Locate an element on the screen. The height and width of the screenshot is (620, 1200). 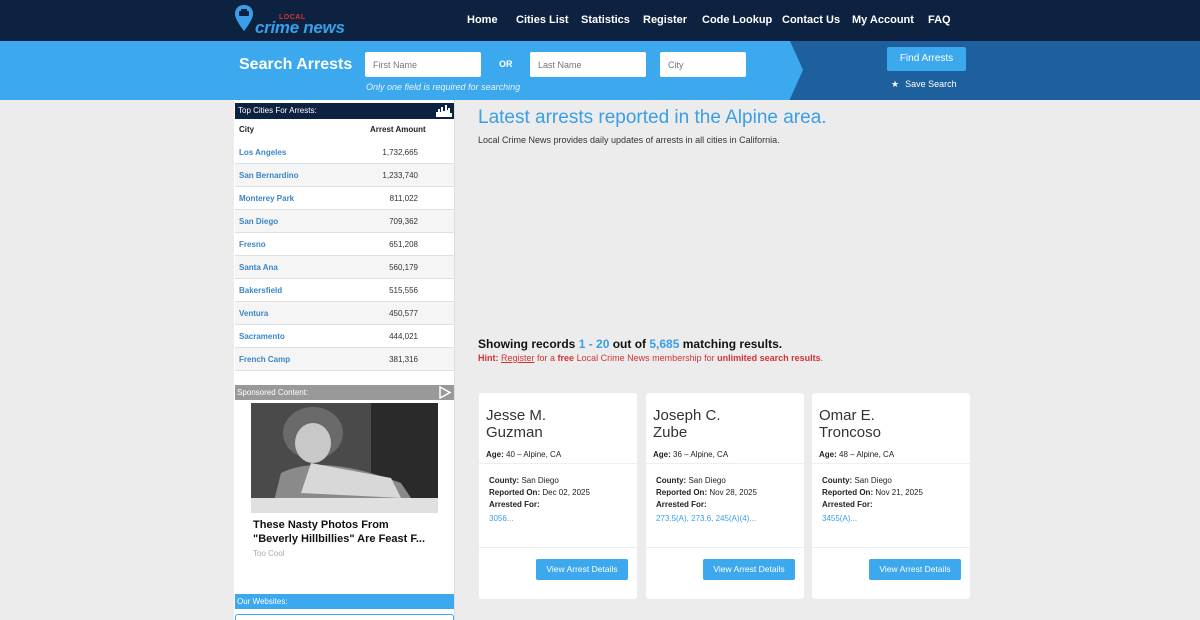
city-arrest-amount: 444,021 is located at coordinates (403, 336).